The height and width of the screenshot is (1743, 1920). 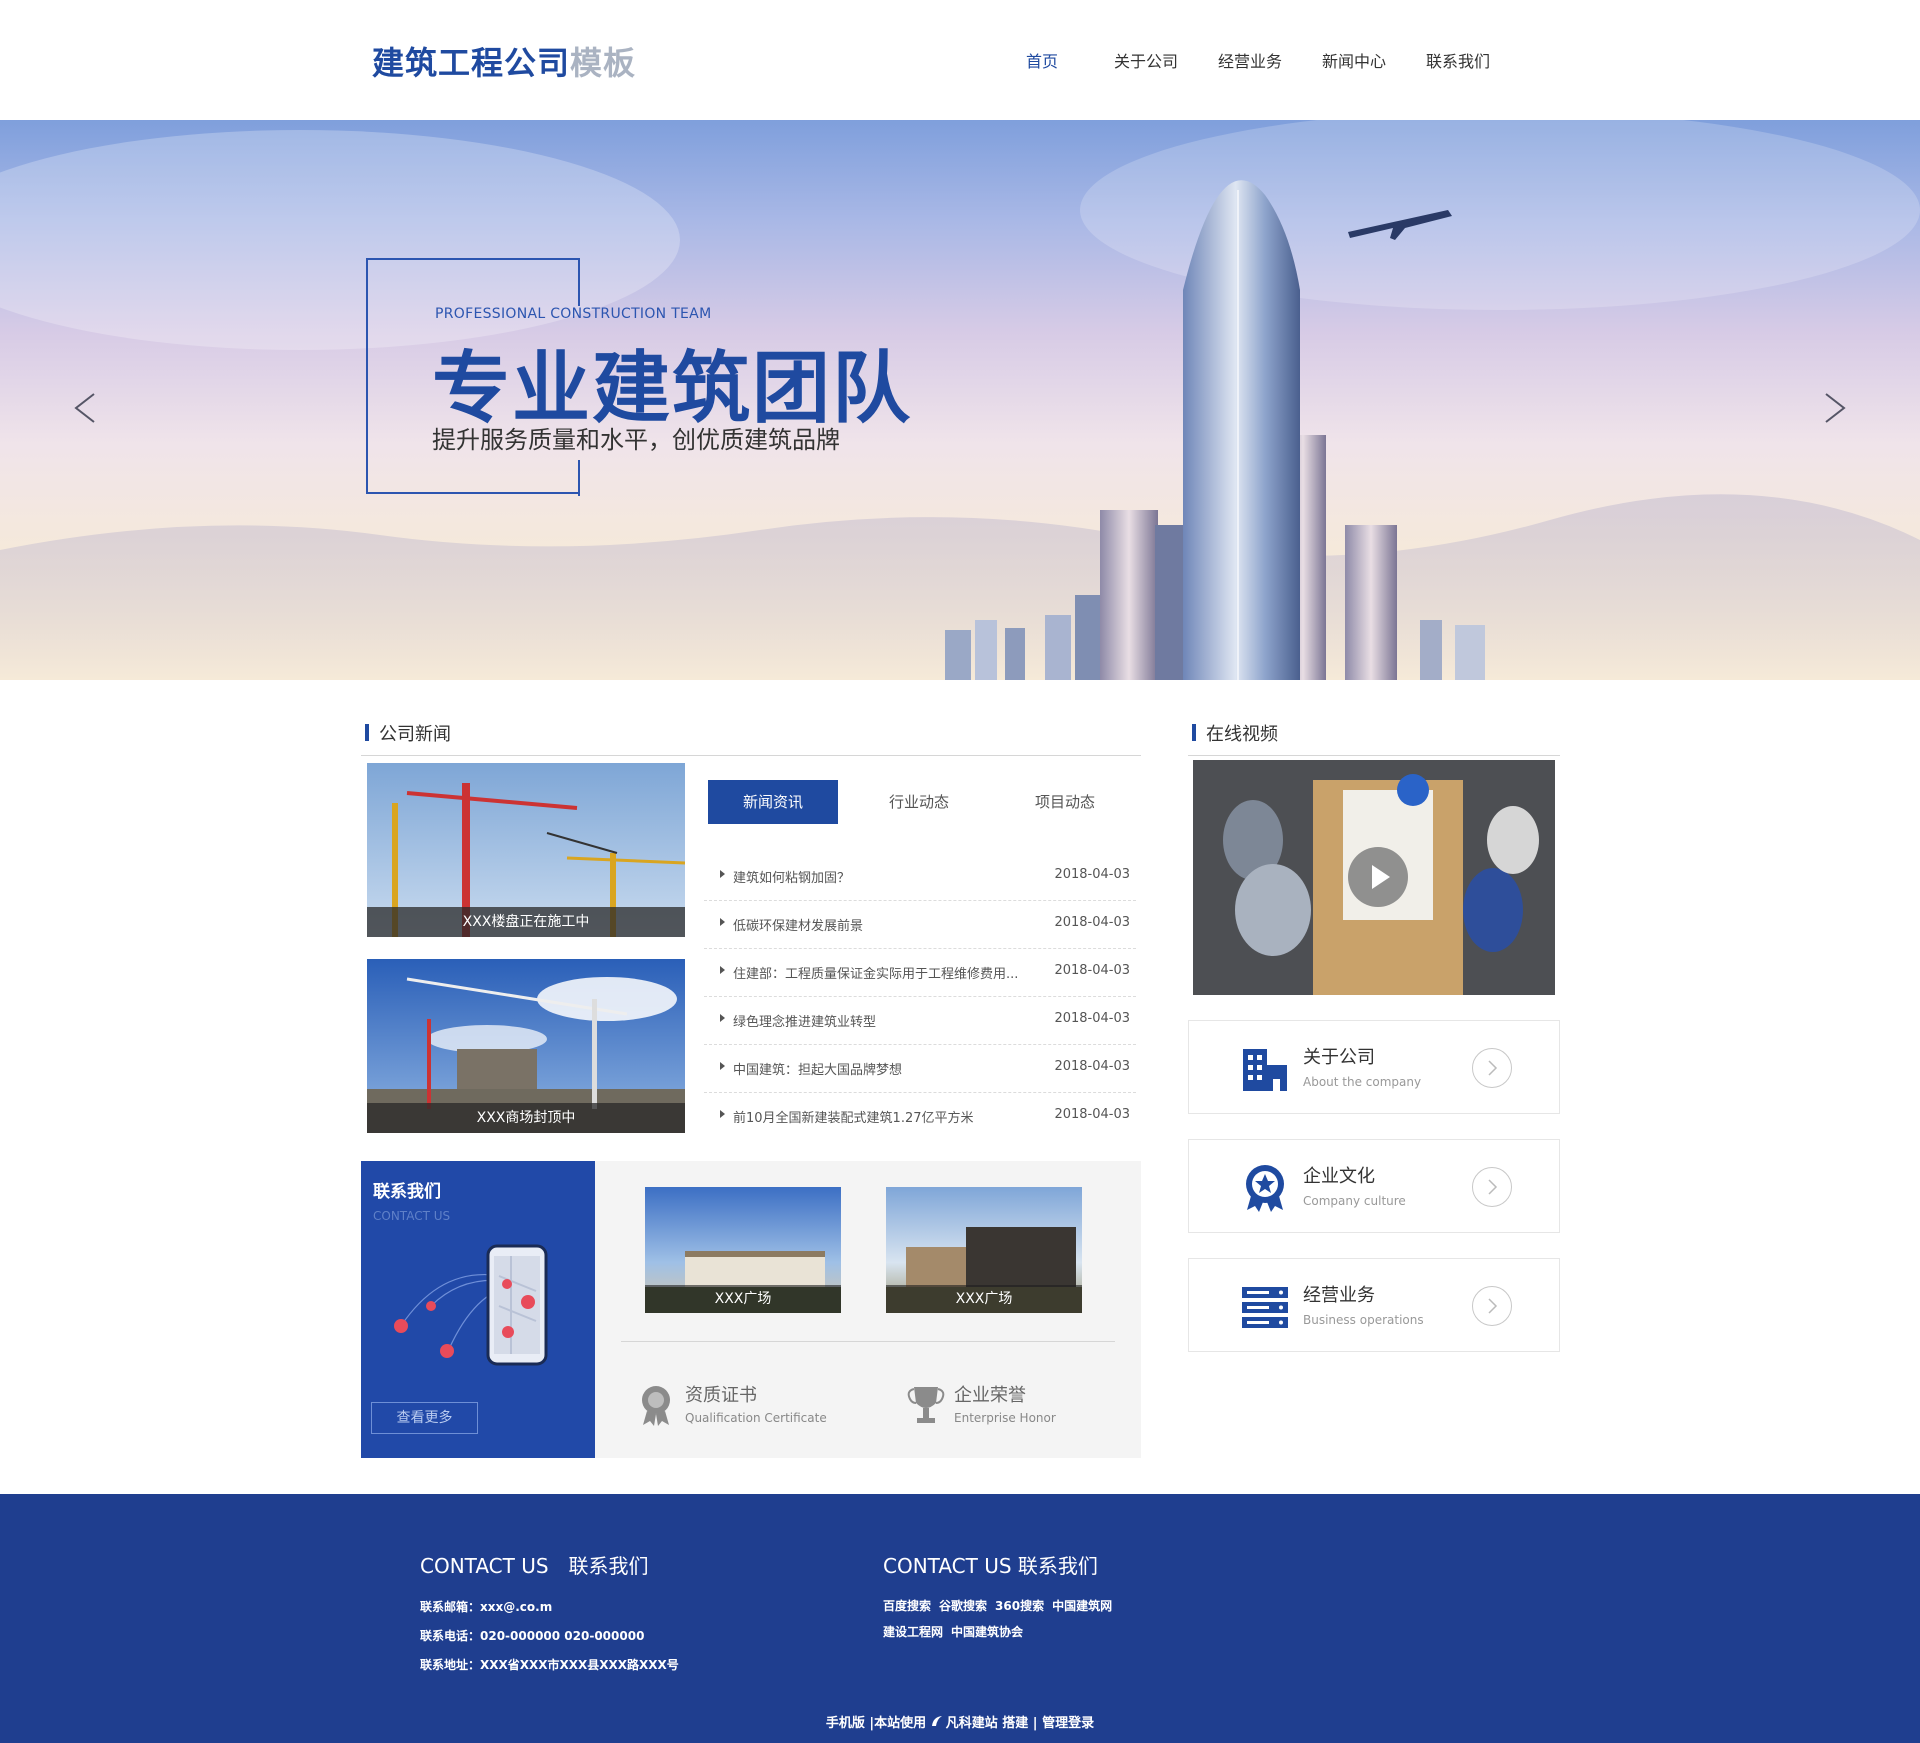 I want to click on banner-next-arrow-icon, so click(x=1834, y=408).